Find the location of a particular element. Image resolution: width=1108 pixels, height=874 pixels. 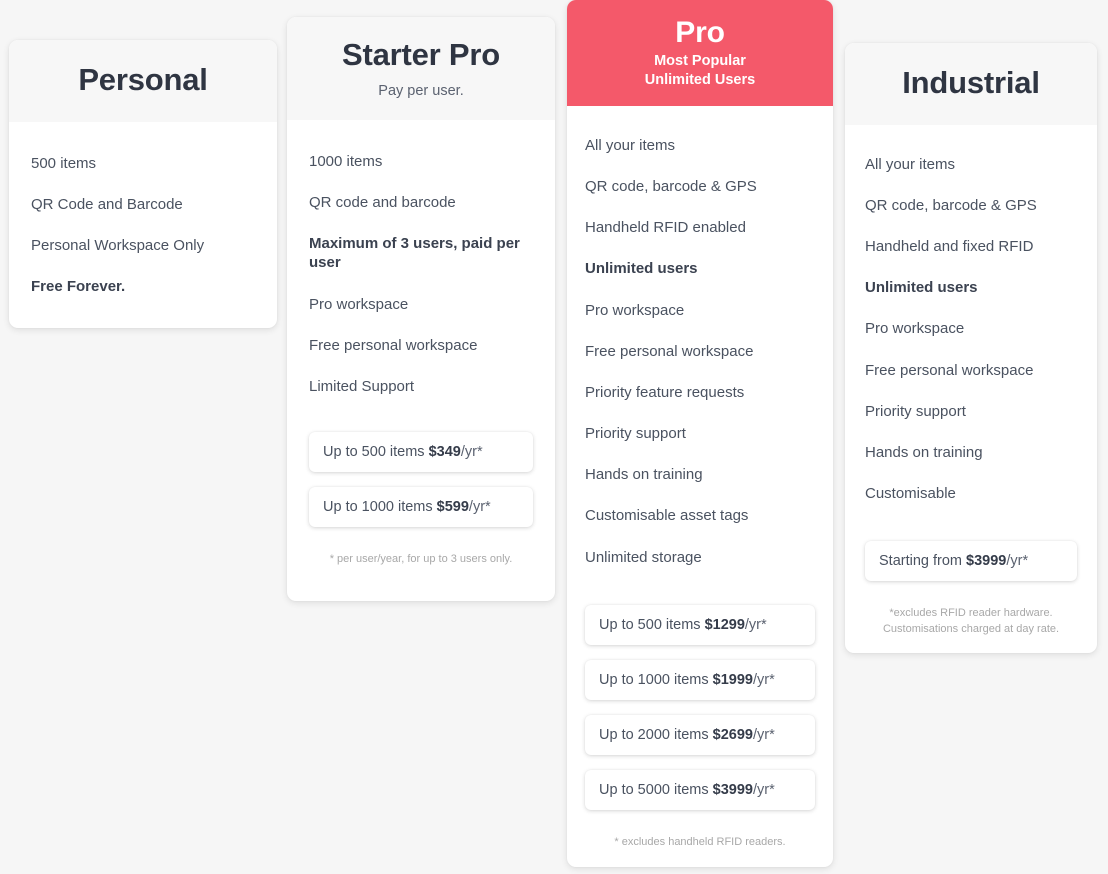

price-label: Up to 5000 items is located at coordinates (656, 789).